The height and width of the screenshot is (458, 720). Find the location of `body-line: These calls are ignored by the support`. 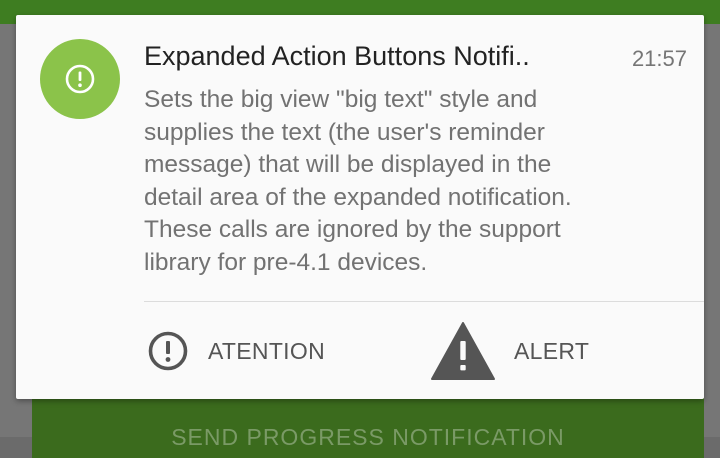

body-line: These calls are ignored by the support is located at coordinates (352, 229).